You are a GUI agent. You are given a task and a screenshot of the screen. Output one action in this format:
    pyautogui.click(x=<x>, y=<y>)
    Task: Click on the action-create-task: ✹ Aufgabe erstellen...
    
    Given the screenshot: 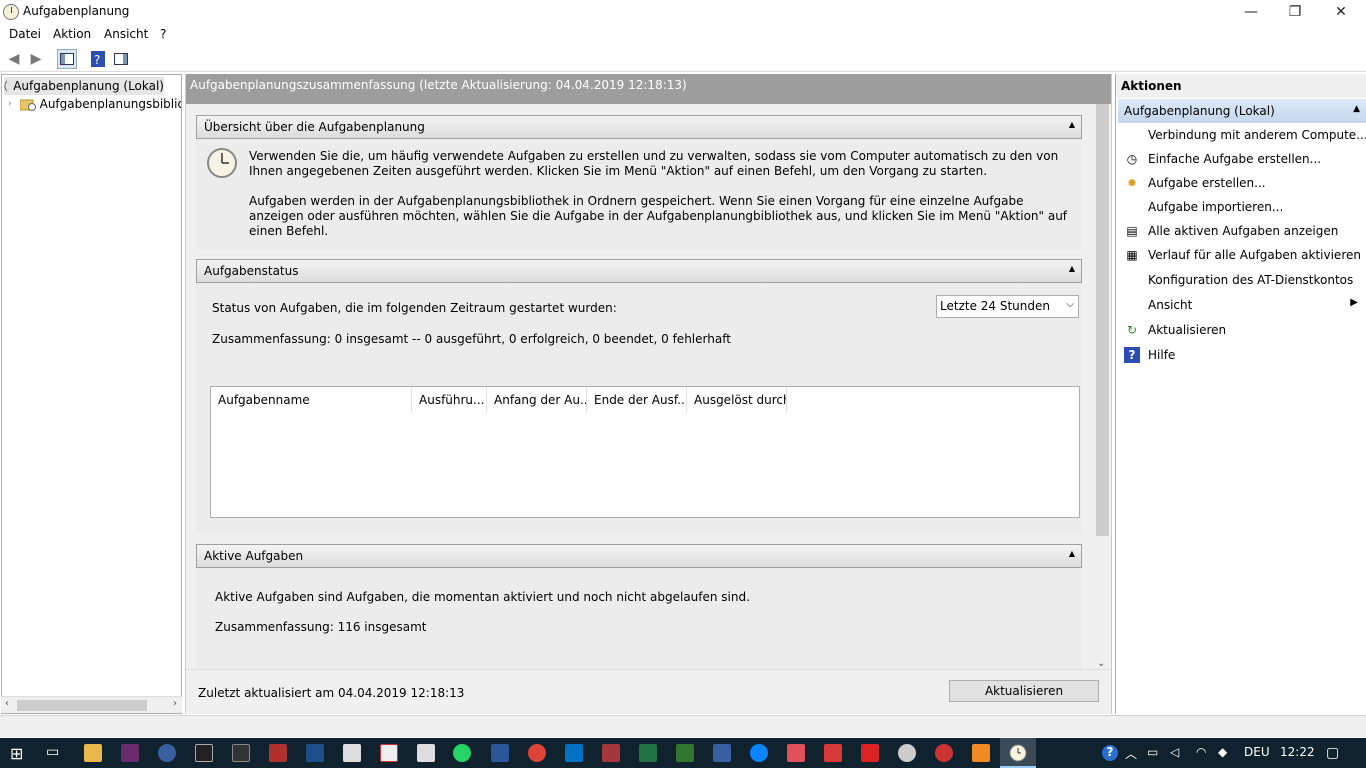 What is the action you would take?
    pyautogui.click(x=1242, y=183)
    